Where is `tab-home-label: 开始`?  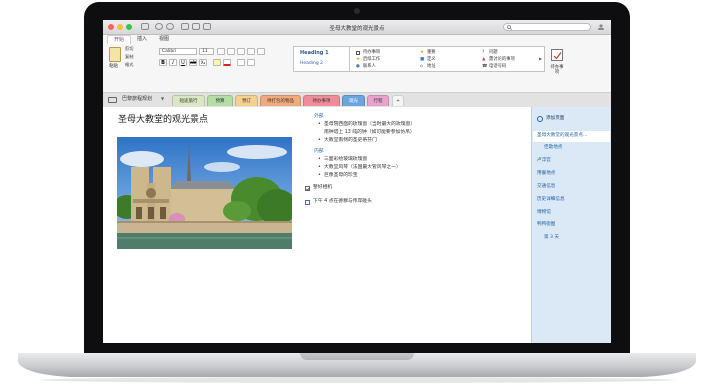
tab-home-label: 开始 is located at coordinates (119, 40).